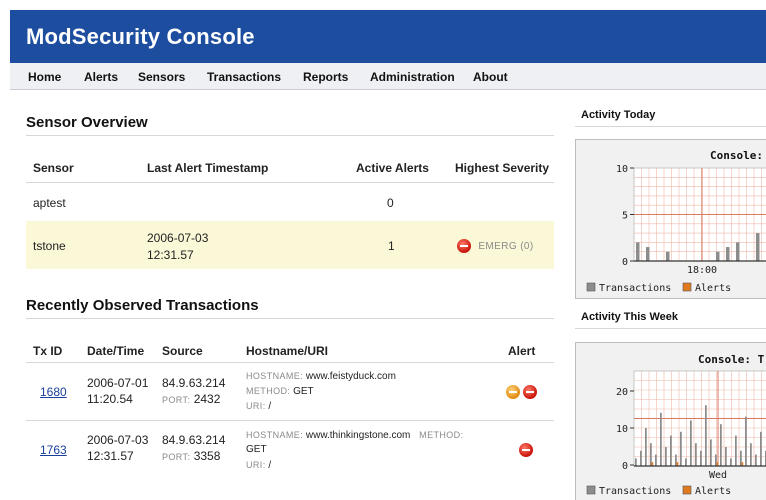  Describe the element at coordinates (178, 238) in the screenshot. I see `last-alert-date: 2006-07-03` at that location.